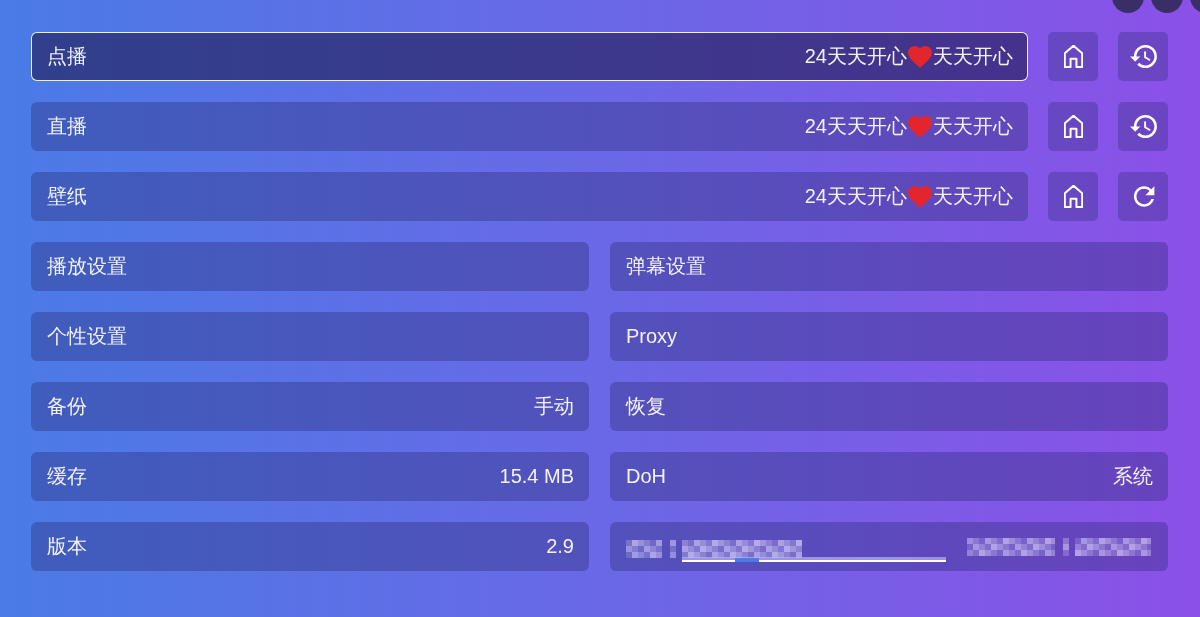  What do you see at coordinates (529, 196) in the screenshot?
I see `source-item: 壁纸 24天天开心 天天开心` at bounding box center [529, 196].